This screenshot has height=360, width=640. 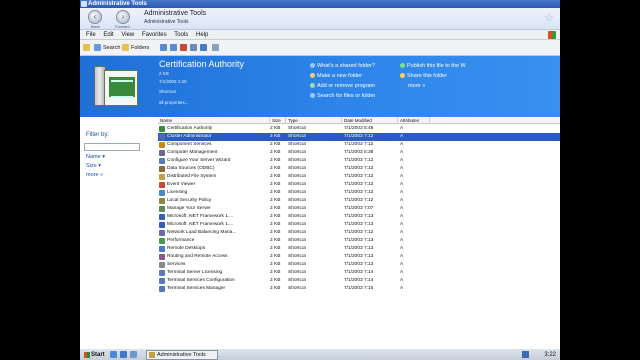 What do you see at coordinates (123, 354) in the screenshot?
I see `internet-explorer-icon` at bounding box center [123, 354].